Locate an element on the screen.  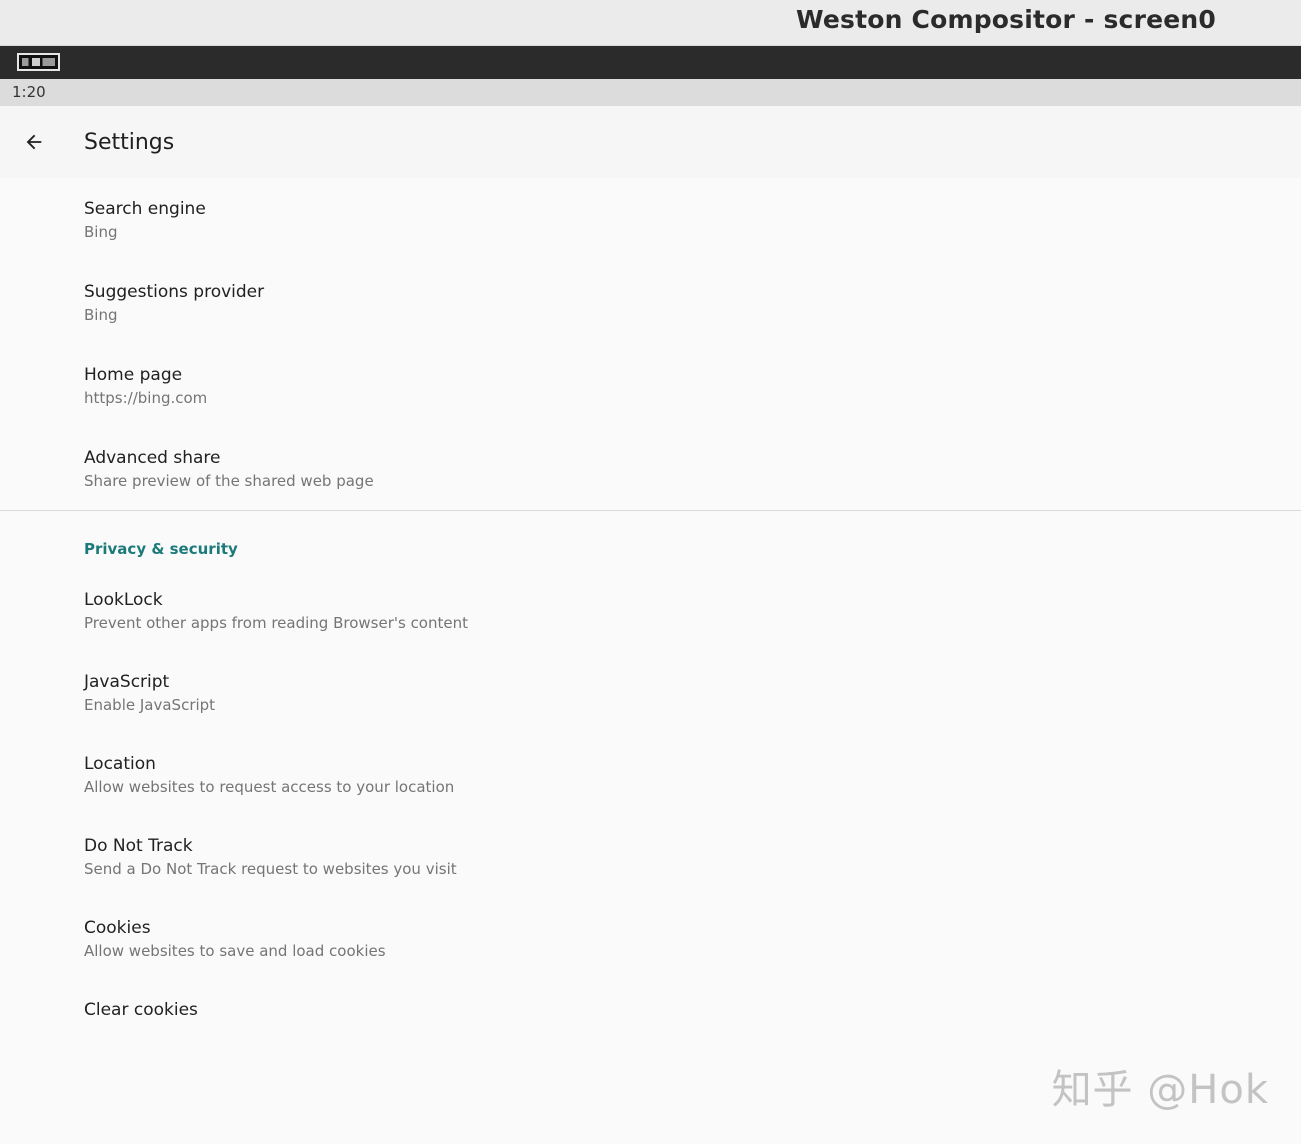
back-button is located at coordinates (34, 142).